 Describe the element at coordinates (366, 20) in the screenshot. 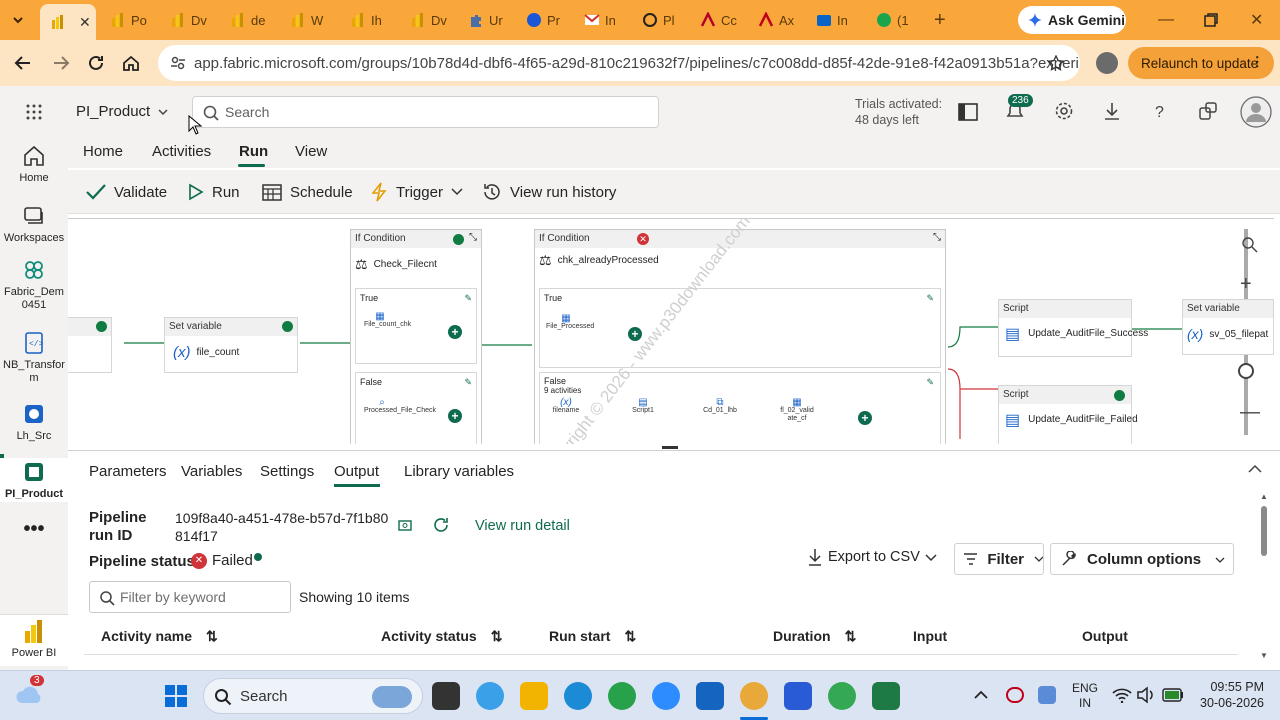

I see `browser-tab: Ih` at that location.